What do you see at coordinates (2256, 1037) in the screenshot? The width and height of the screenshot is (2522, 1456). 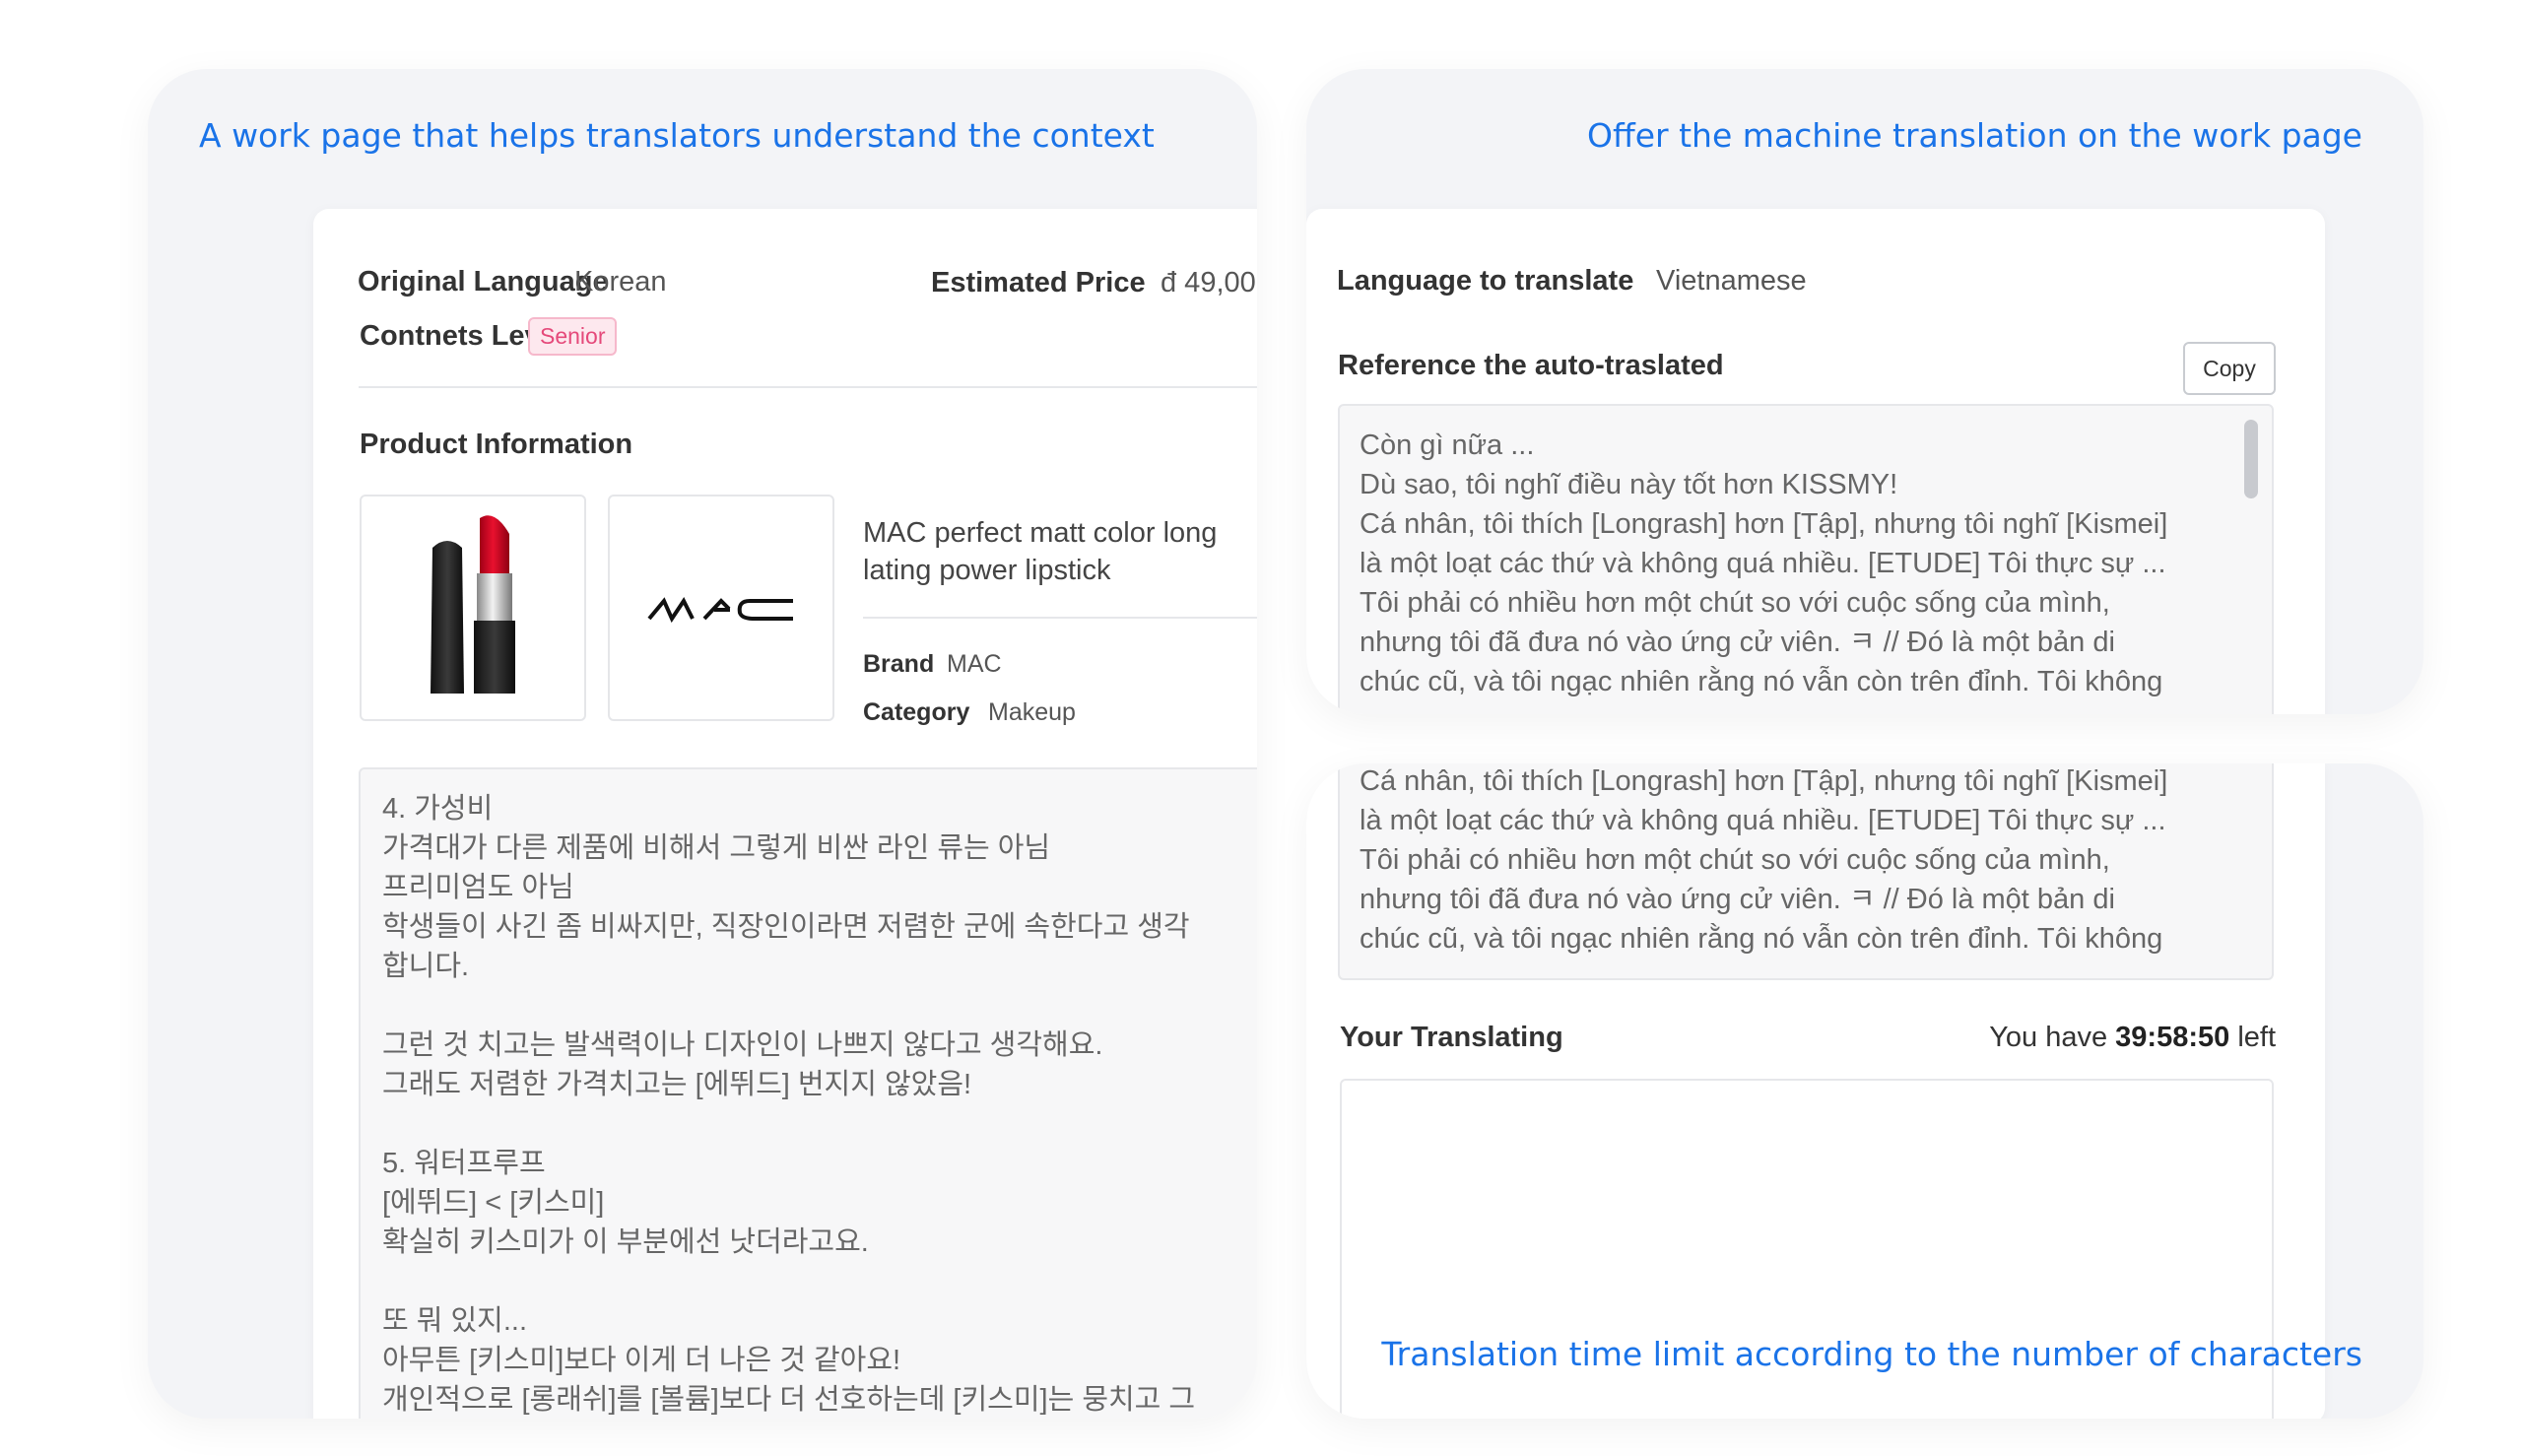 I see `time-suffix: left` at bounding box center [2256, 1037].